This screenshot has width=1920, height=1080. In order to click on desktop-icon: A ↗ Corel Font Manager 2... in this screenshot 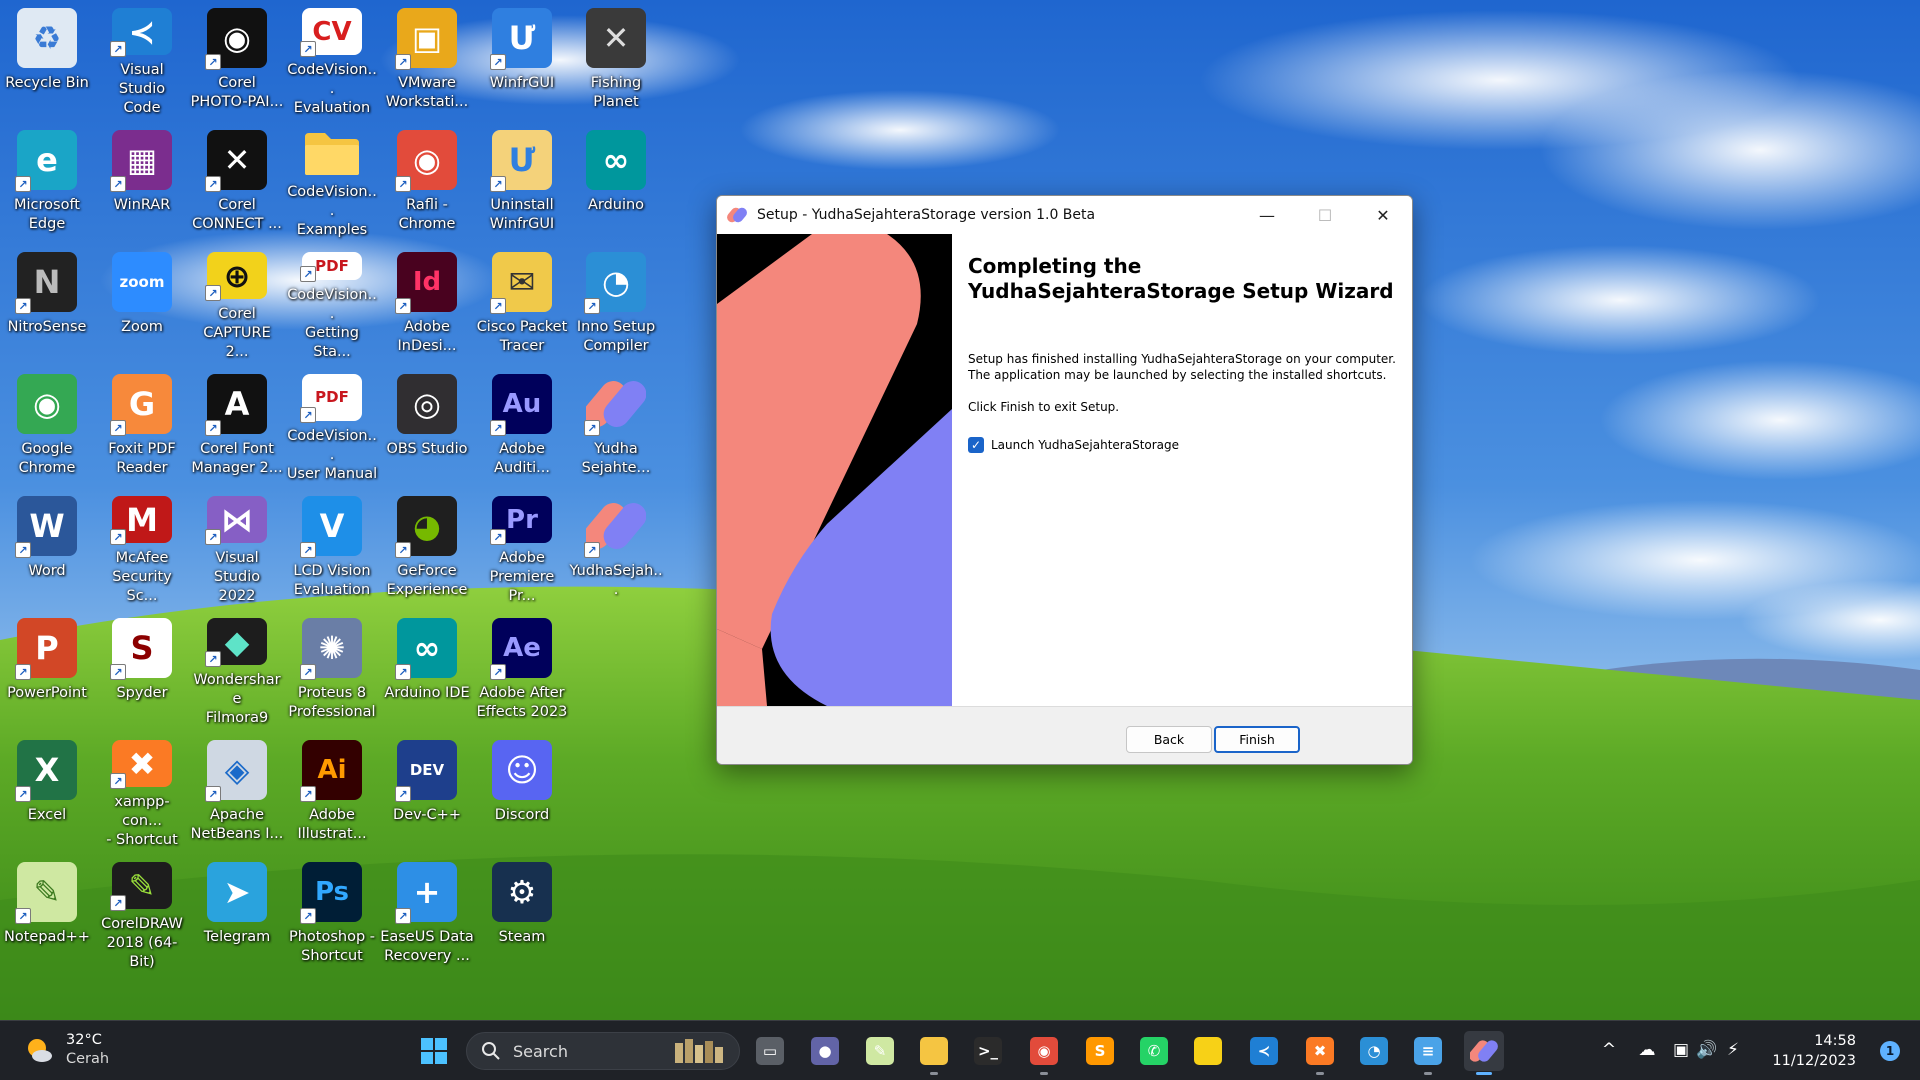, I will do `click(237, 425)`.